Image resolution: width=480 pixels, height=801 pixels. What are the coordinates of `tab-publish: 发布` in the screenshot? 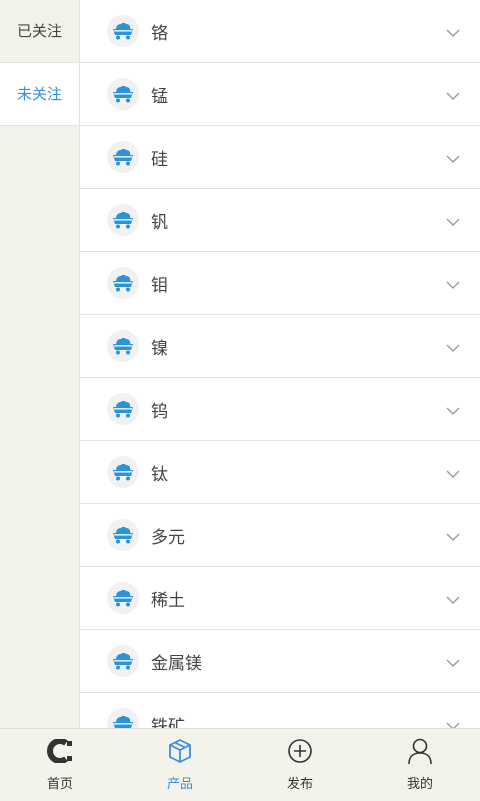 It's located at (300, 765).